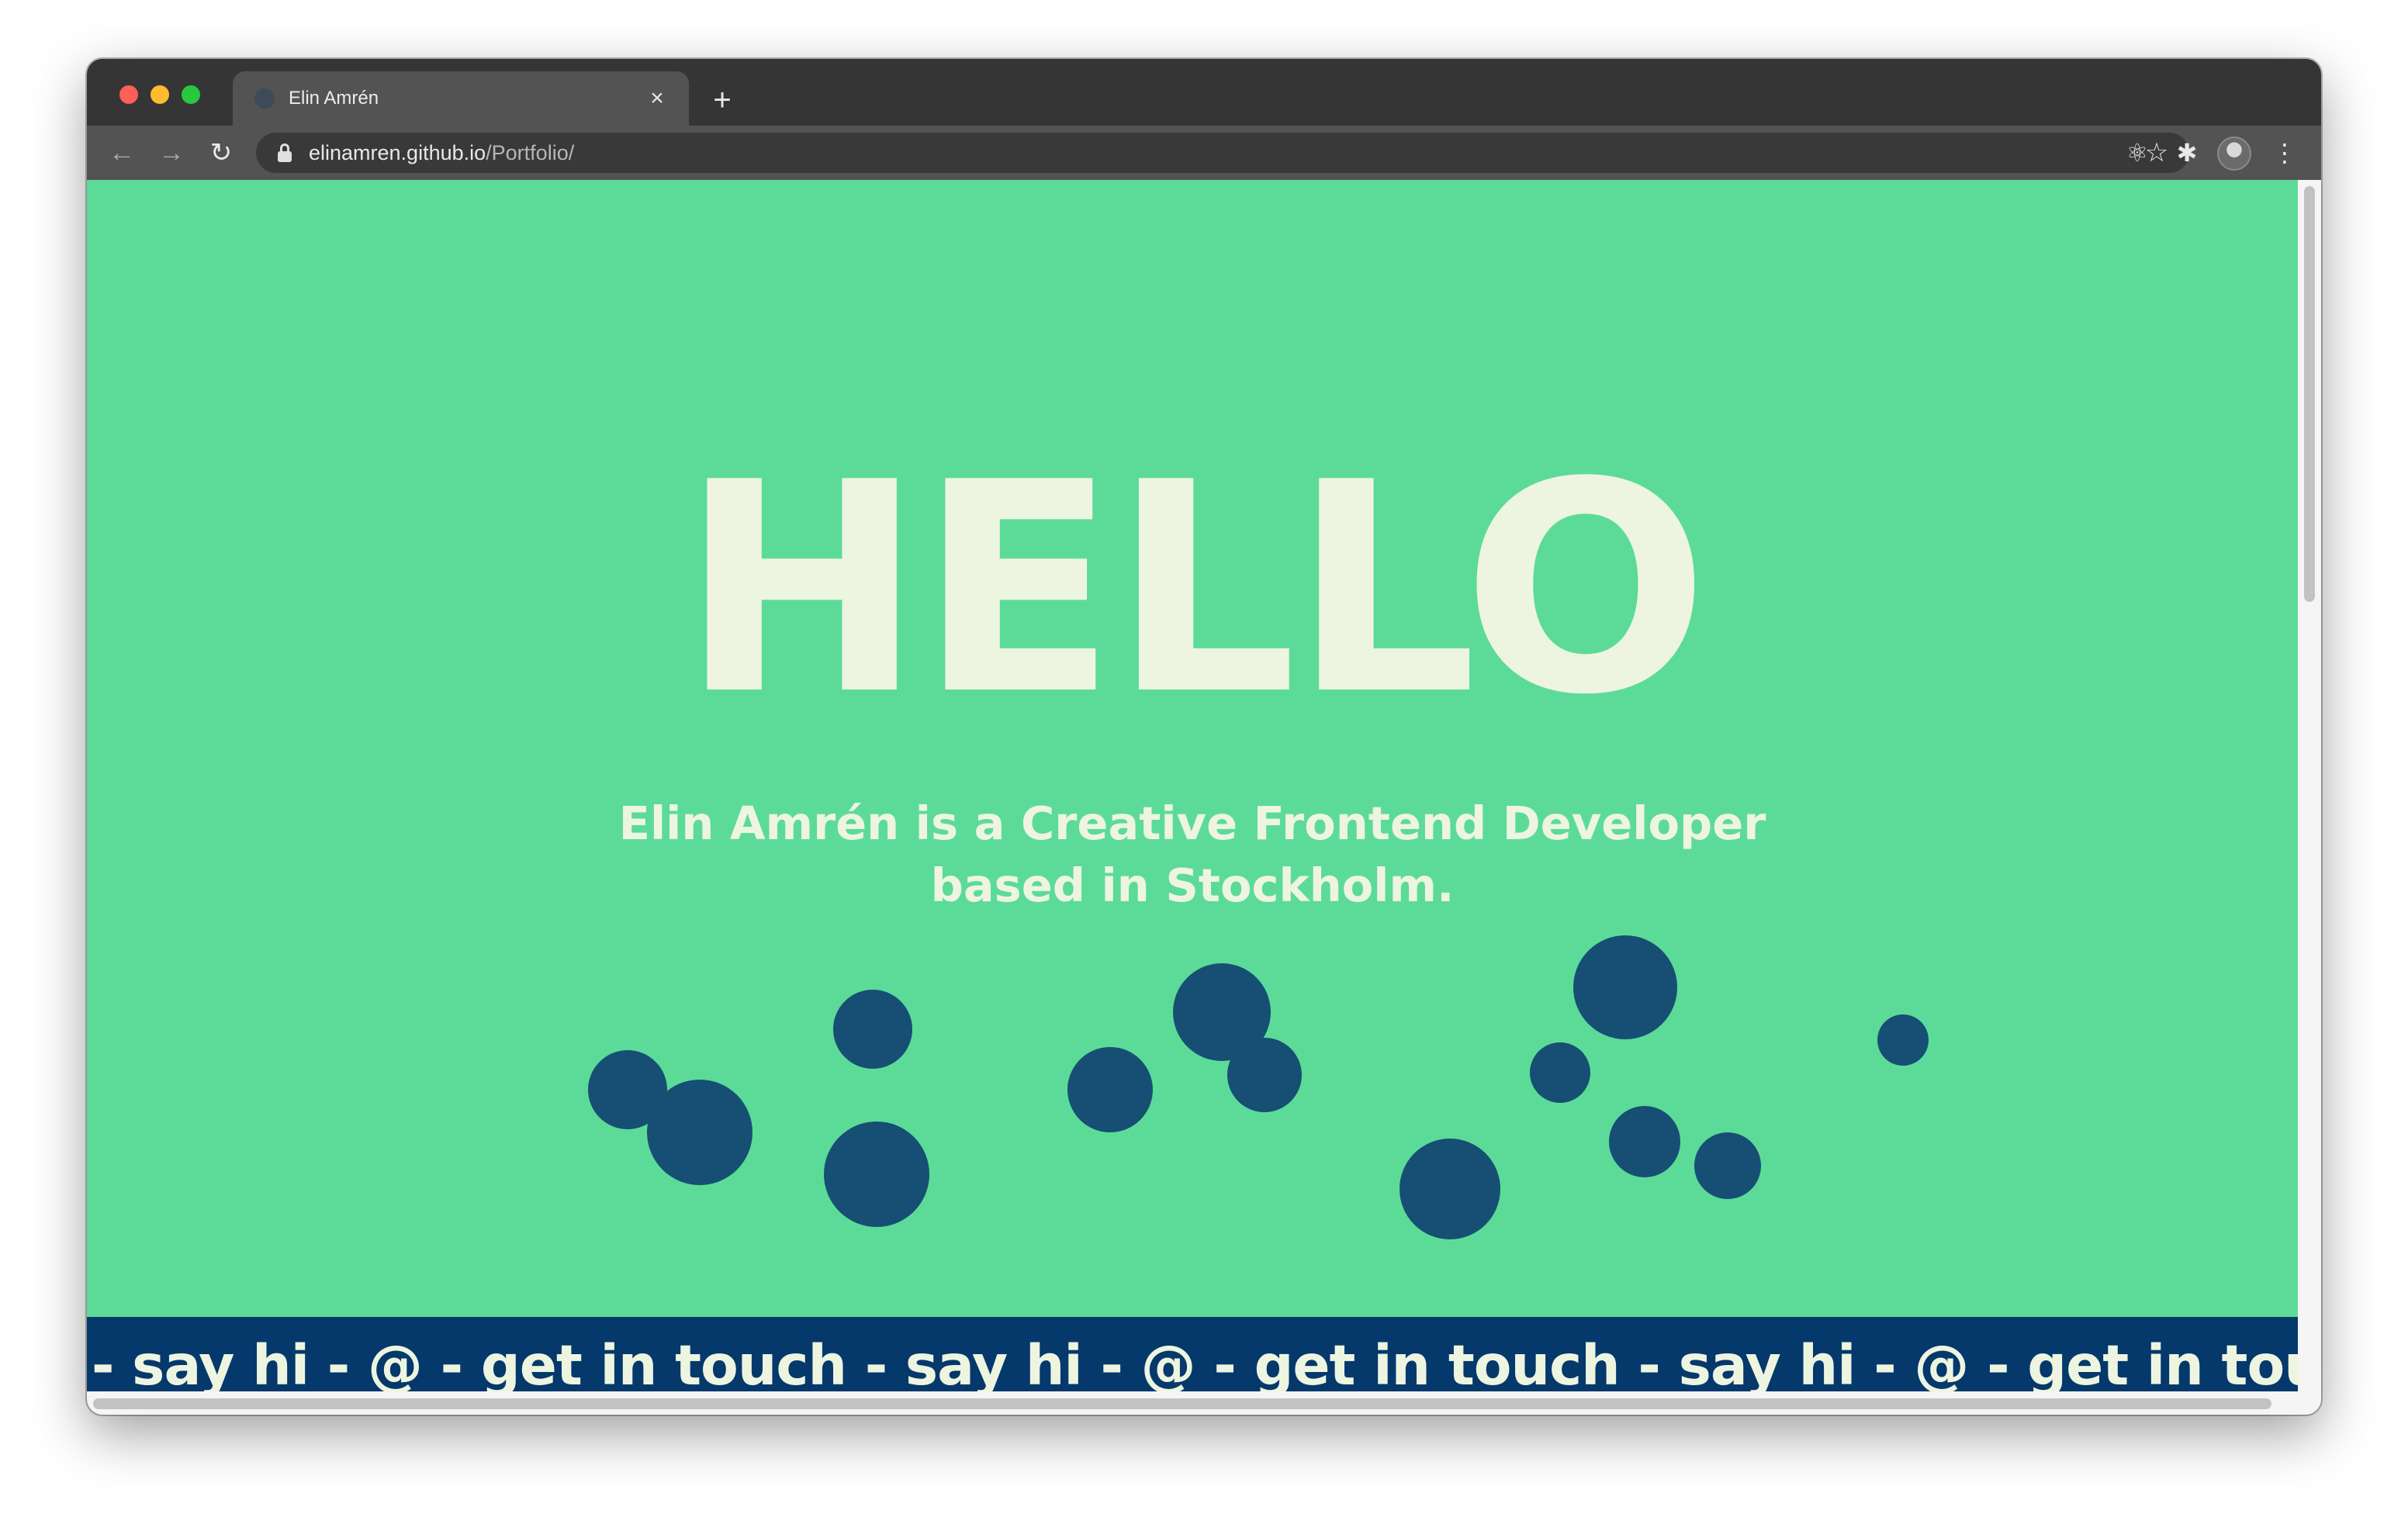 This screenshot has width=2408, height=1531. What do you see at coordinates (530, 152) in the screenshot?
I see `url-path: /Portfolio/` at bounding box center [530, 152].